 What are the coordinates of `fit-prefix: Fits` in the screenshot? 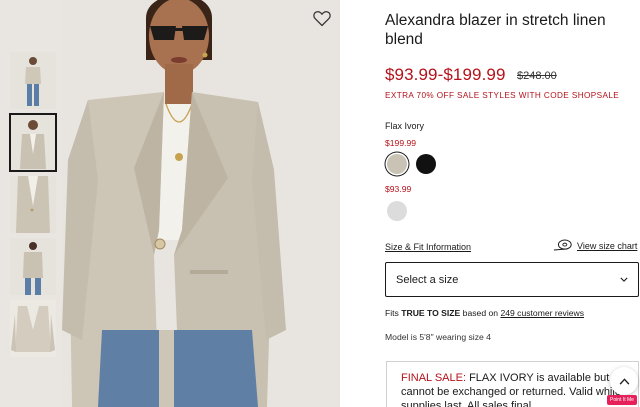 It's located at (393, 313).